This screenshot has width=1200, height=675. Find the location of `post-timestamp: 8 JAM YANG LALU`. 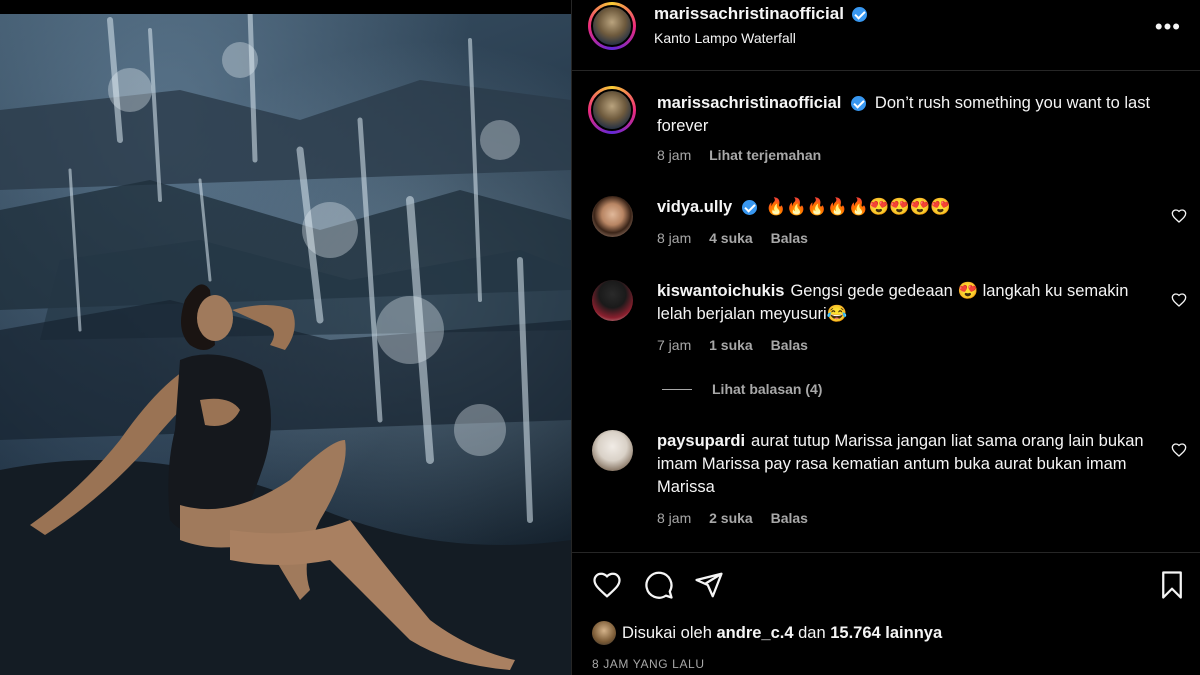

post-timestamp: 8 JAM YANG LALU is located at coordinates (648, 664).